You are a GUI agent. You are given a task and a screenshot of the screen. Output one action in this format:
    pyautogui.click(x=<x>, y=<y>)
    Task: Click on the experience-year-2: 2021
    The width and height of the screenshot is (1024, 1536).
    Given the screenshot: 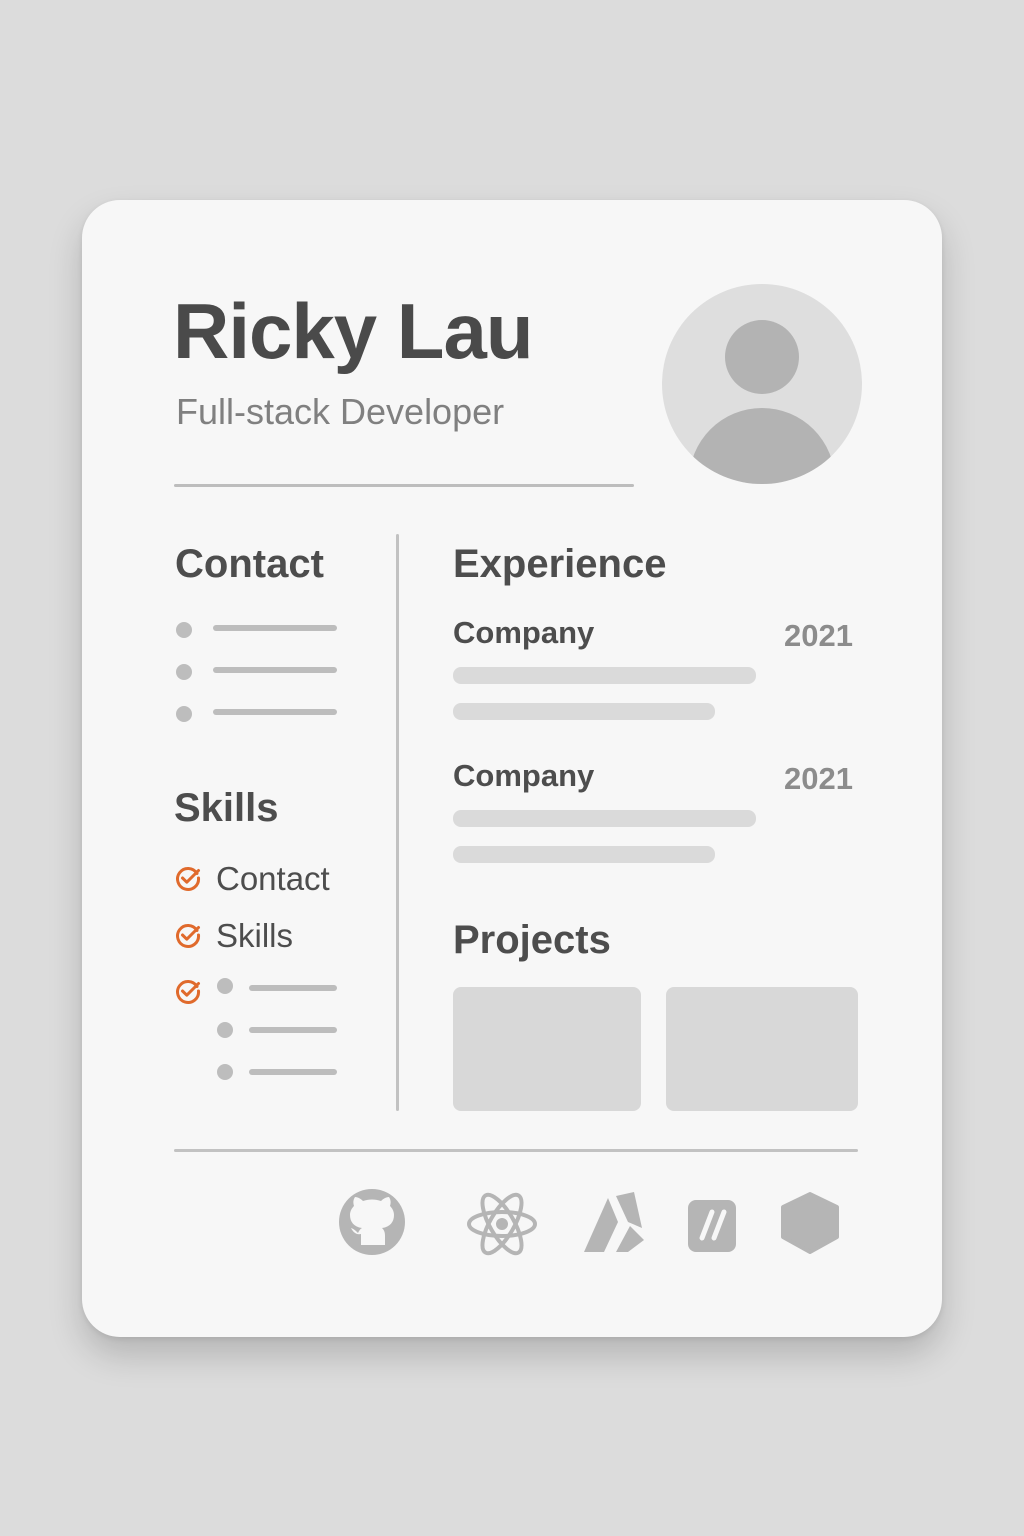 What is the action you would take?
    pyautogui.click(x=818, y=778)
    